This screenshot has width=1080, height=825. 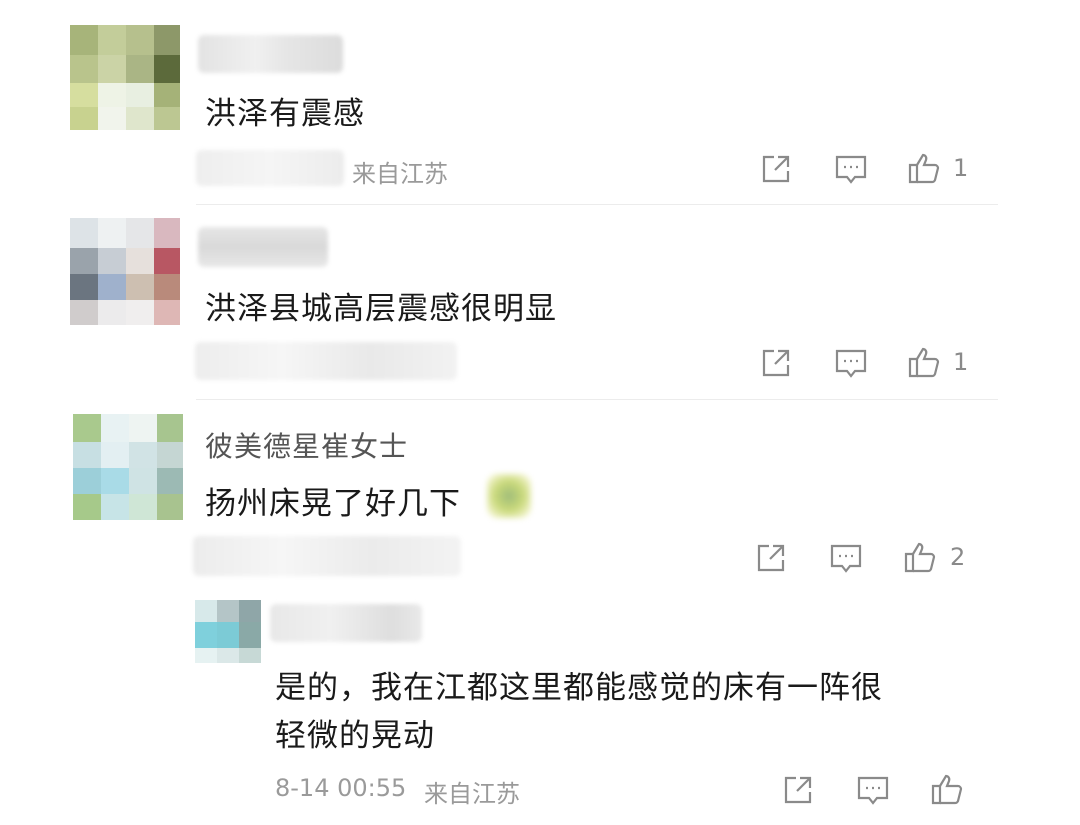 I want to click on comment-text: 洪泽县城高层震感很明显, so click(x=381, y=309).